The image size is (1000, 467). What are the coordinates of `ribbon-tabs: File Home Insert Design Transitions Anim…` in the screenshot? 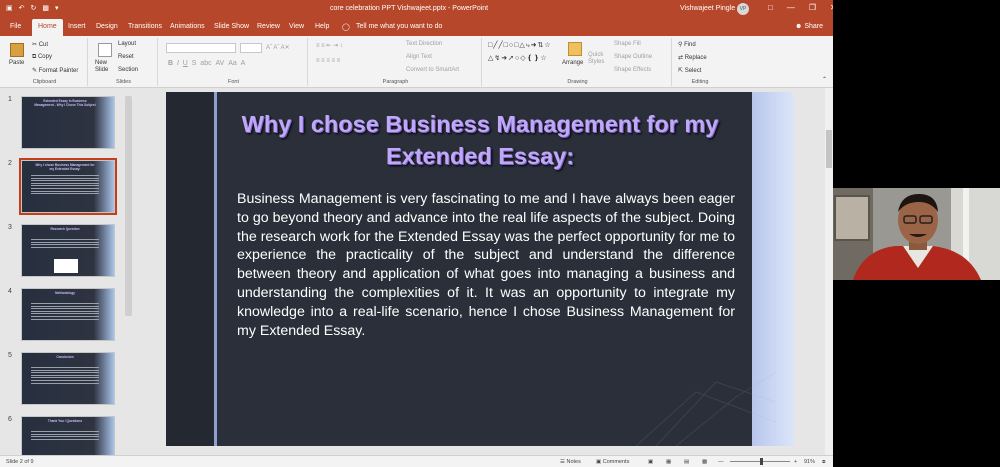 It's located at (416, 27).